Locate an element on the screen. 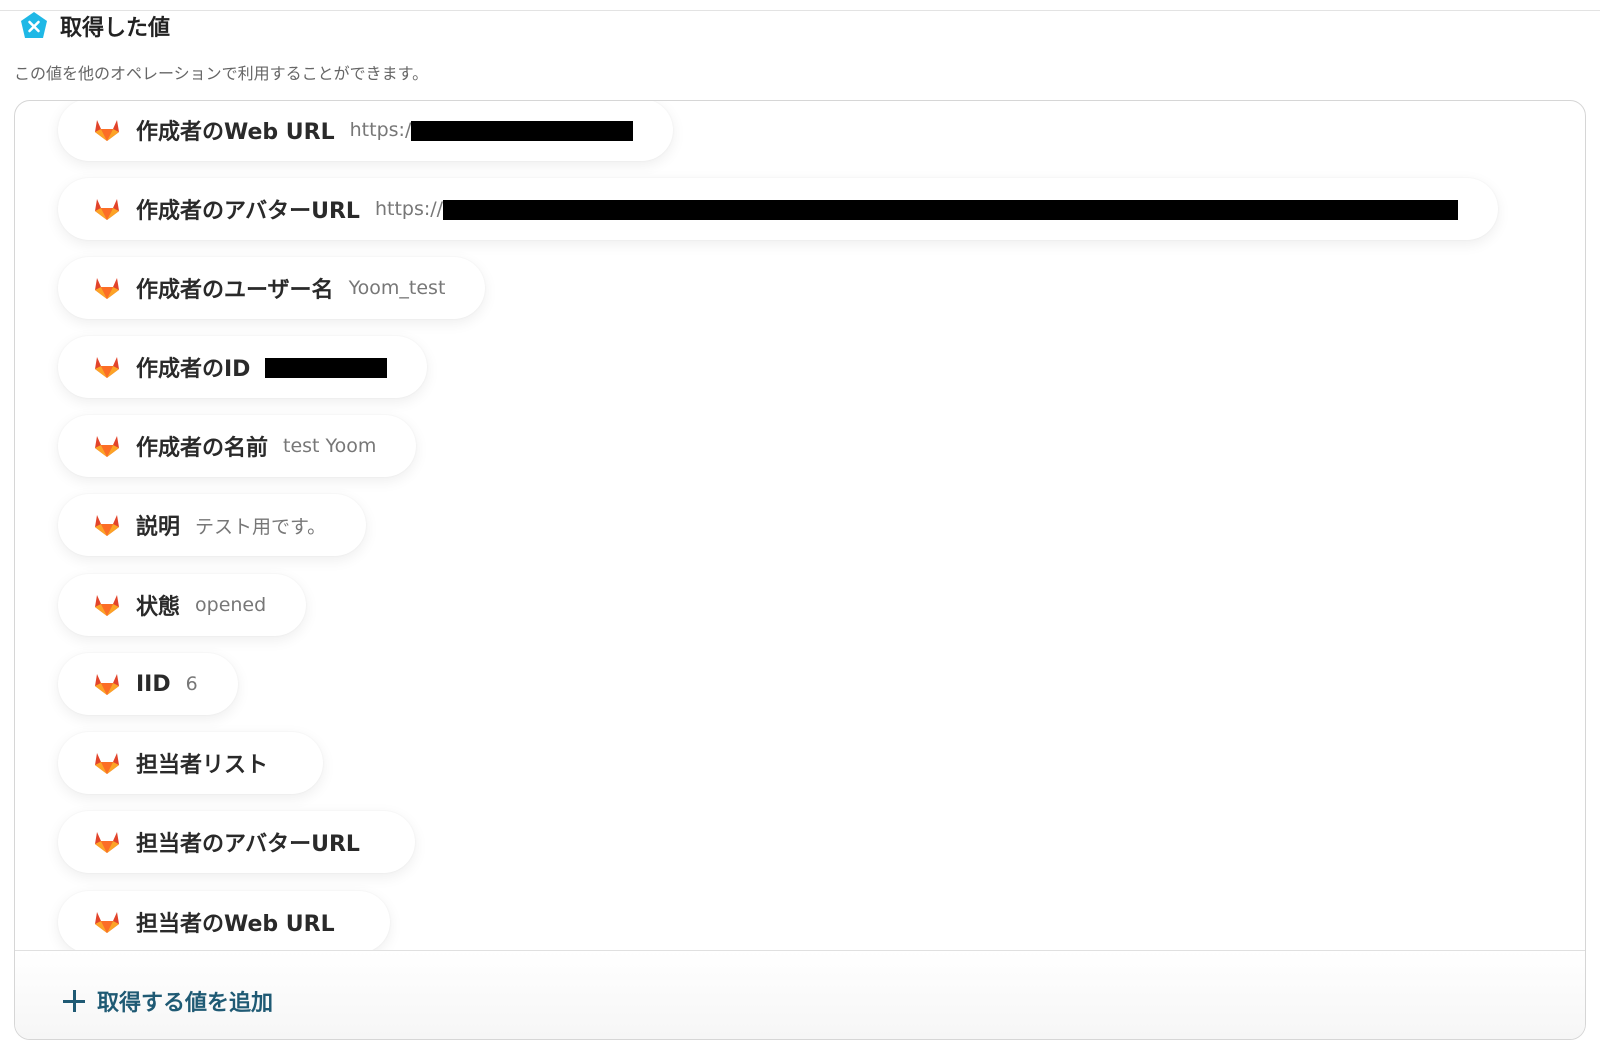  value-text is located at coordinates (326, 367).